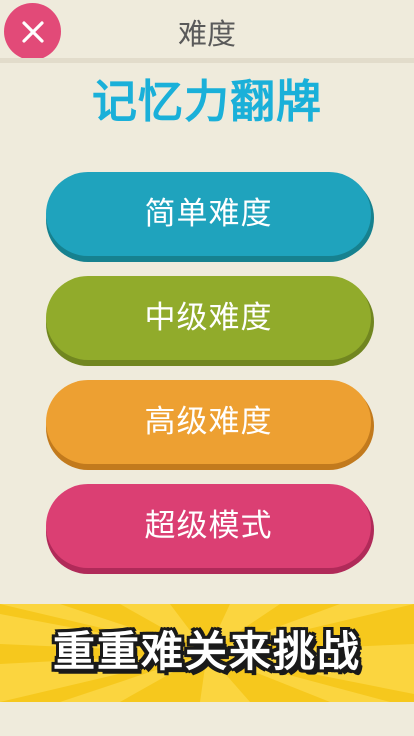 The image size is (414, 736). Describe the element at coordinates (206, 101) in the screenshot. I see `app-title: 记忆力翻牌` at that location.